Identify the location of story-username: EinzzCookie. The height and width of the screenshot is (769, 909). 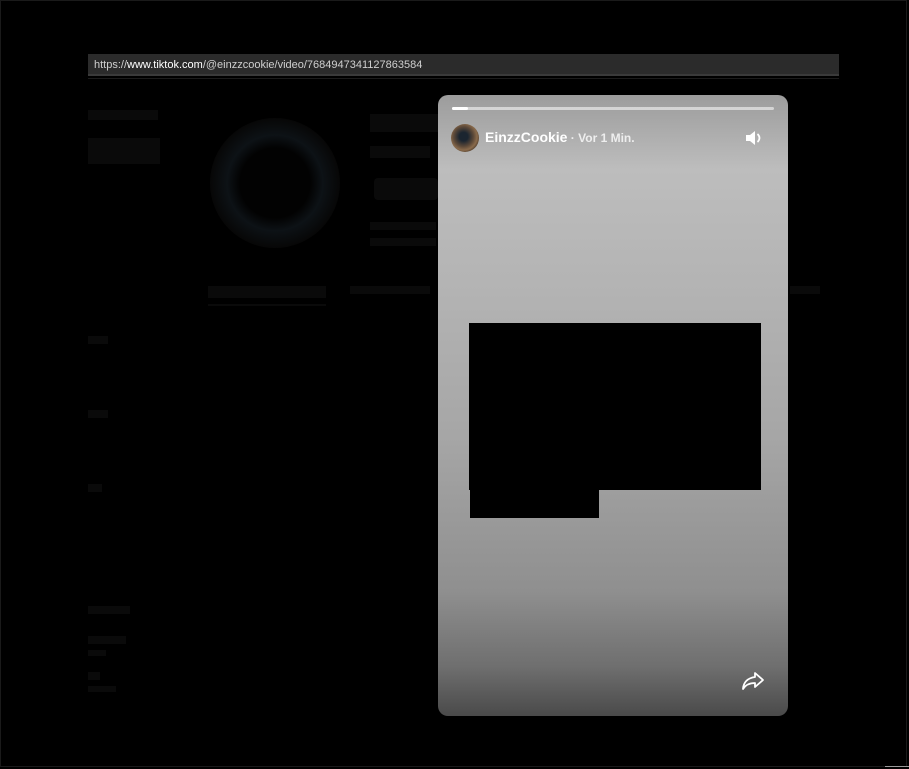
(526, 137).